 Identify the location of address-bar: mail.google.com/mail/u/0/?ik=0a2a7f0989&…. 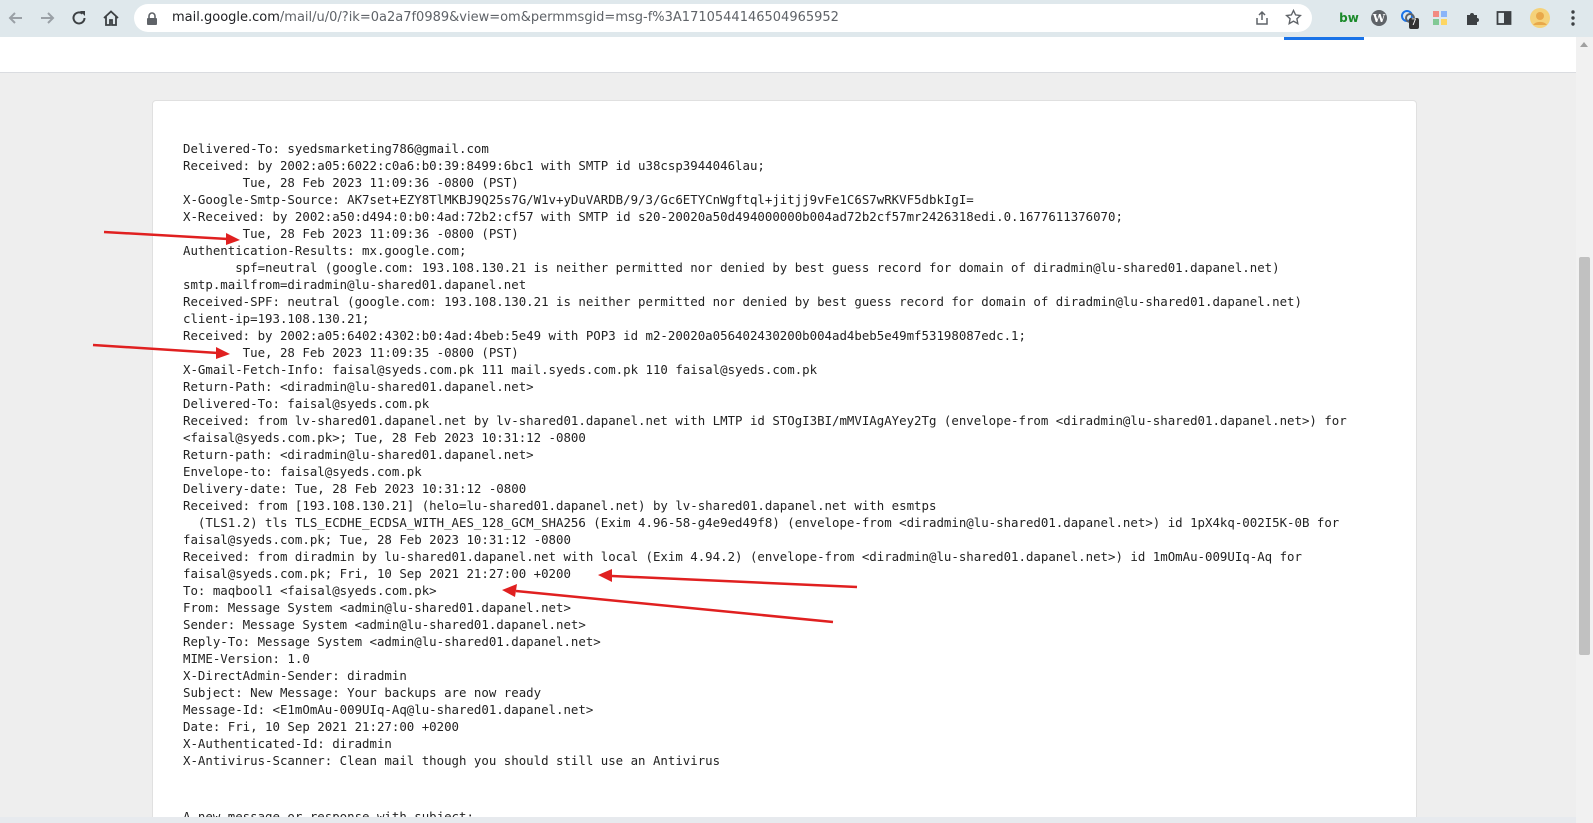
(723, 18).